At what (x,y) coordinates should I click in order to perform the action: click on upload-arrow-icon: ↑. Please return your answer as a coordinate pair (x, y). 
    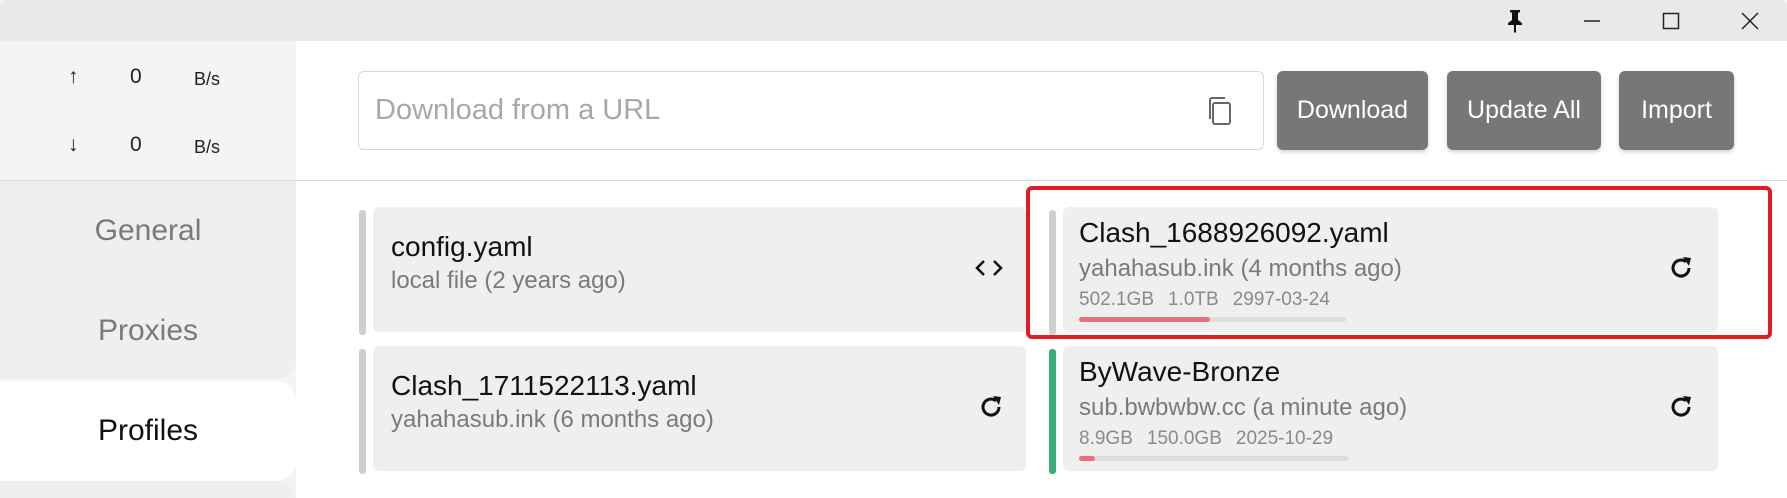
    Looking at the image, I should click on (73, 76).